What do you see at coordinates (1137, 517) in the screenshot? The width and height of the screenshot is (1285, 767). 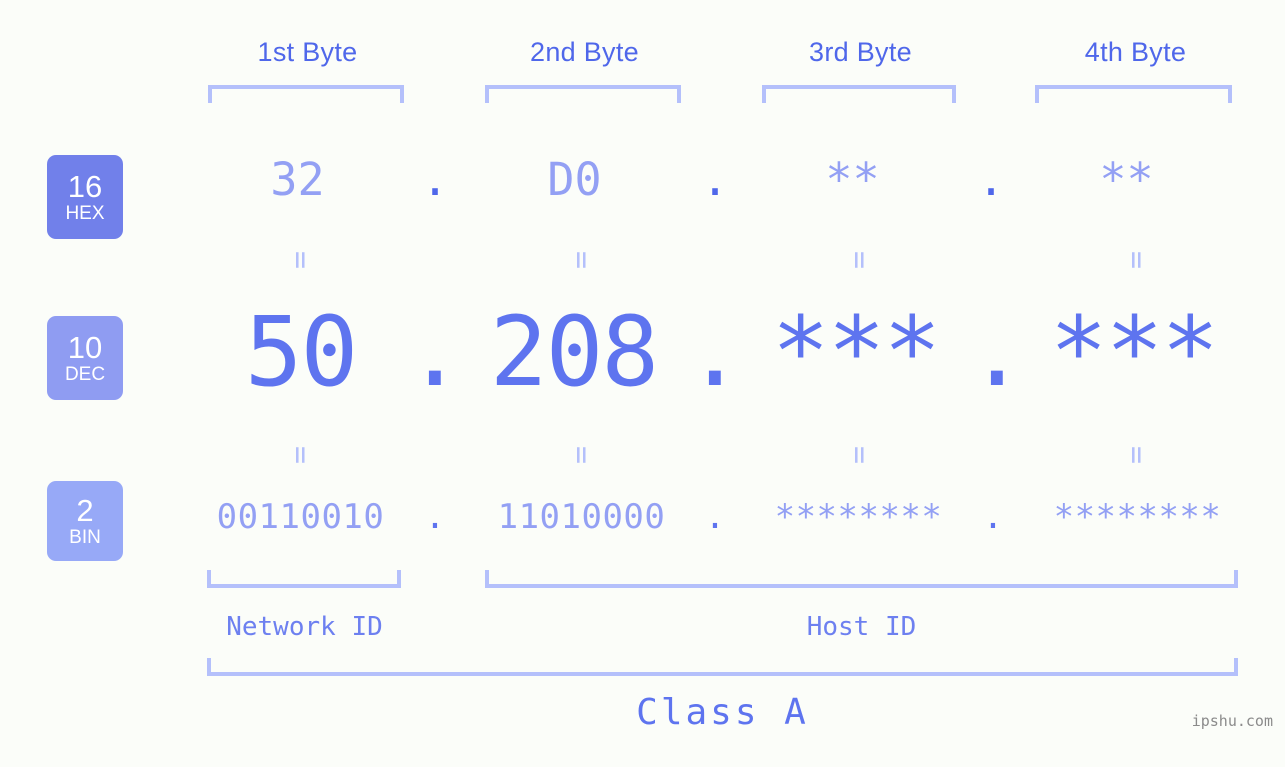 I see `bin-byte-value-4: ********` at bounding box center [1137, 517].